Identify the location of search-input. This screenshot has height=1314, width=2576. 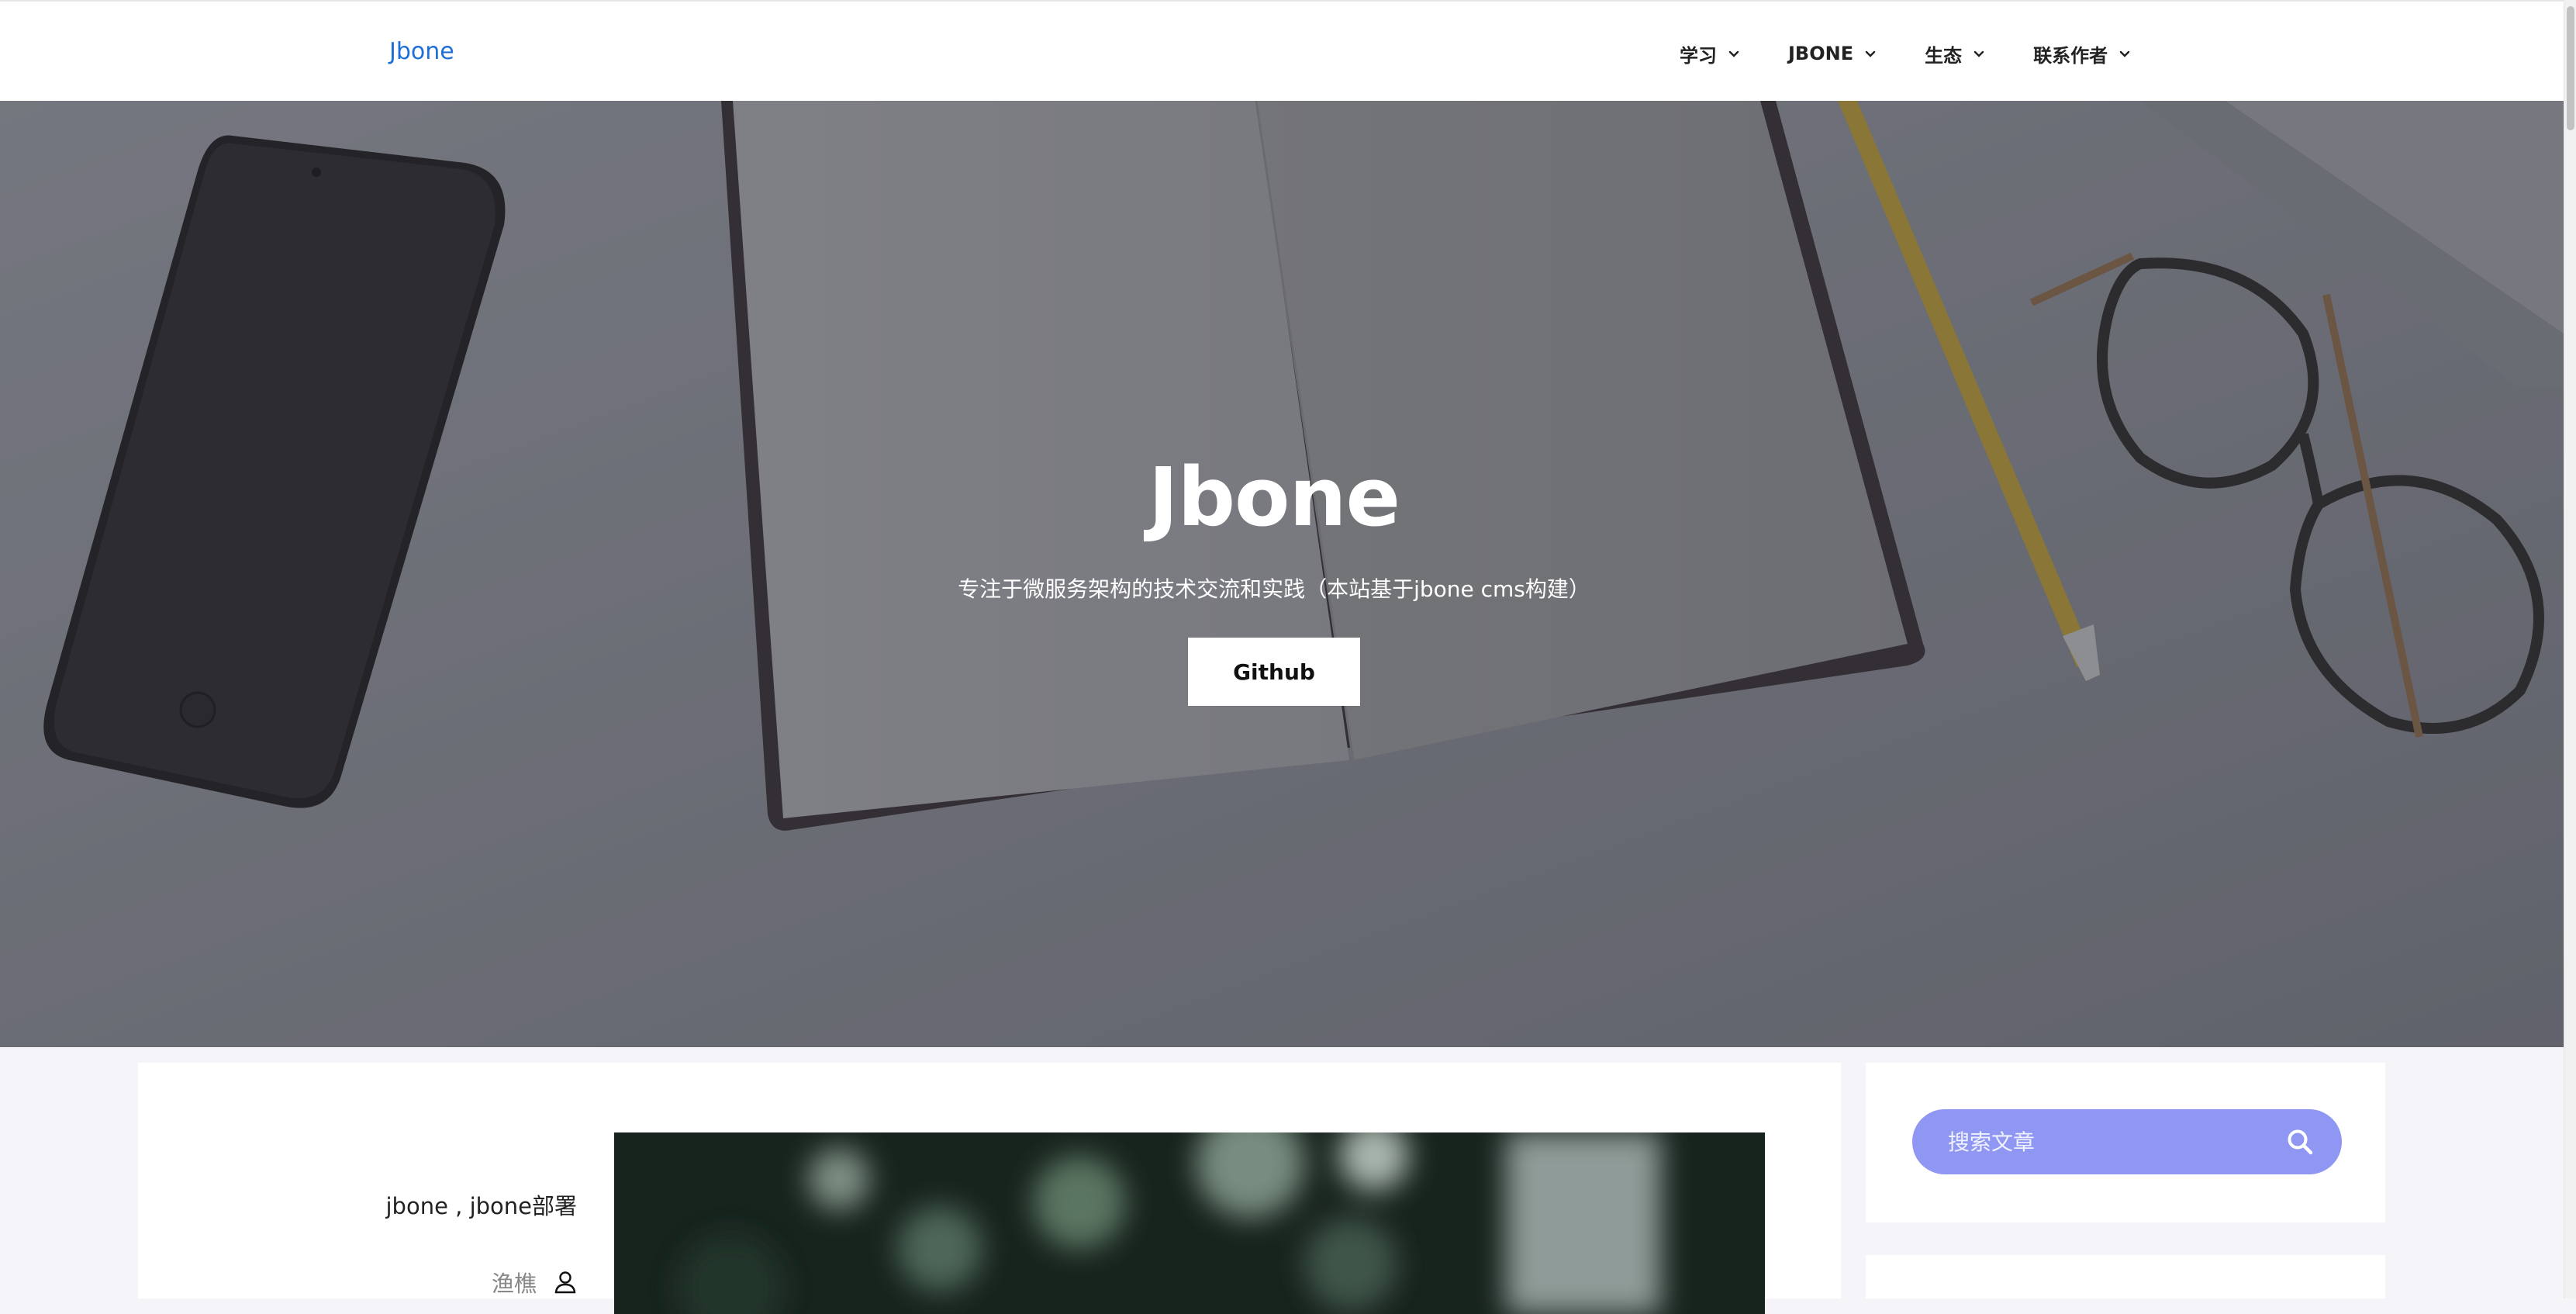
(2109, 1141).